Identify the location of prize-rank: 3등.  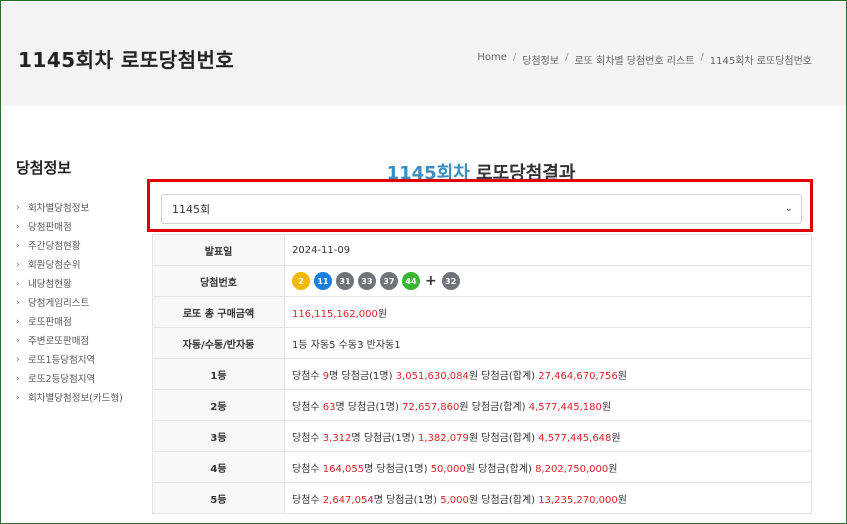
(218, 436).